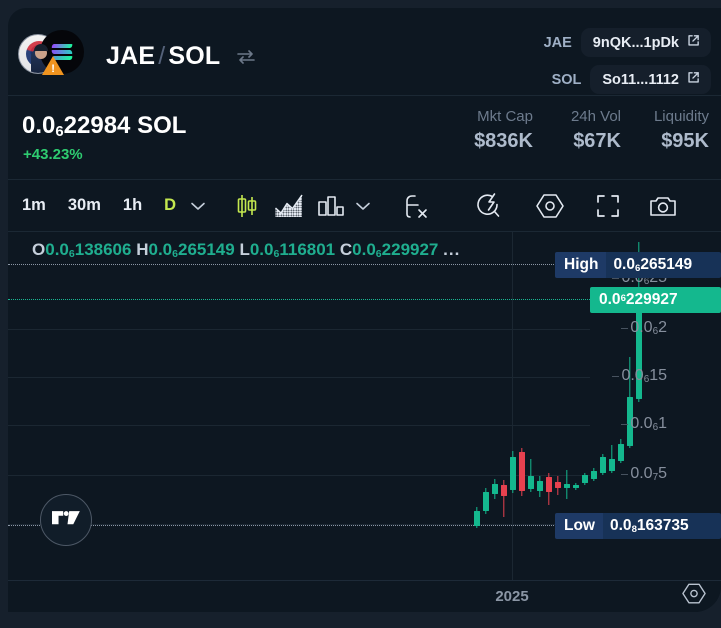  I want to click on timeframe-1m: 1m, so click(34, 205).